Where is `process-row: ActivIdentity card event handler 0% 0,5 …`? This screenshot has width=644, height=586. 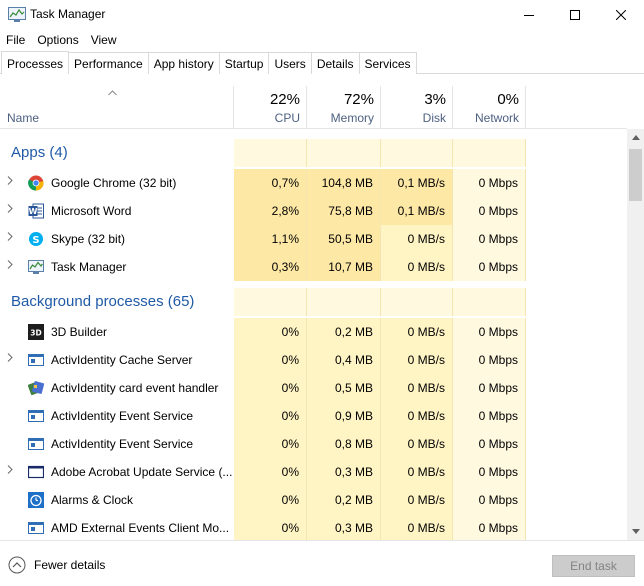
process-row: ActivIdentity card event handler 0% 0,5 … is located at coordinates (313, 388).